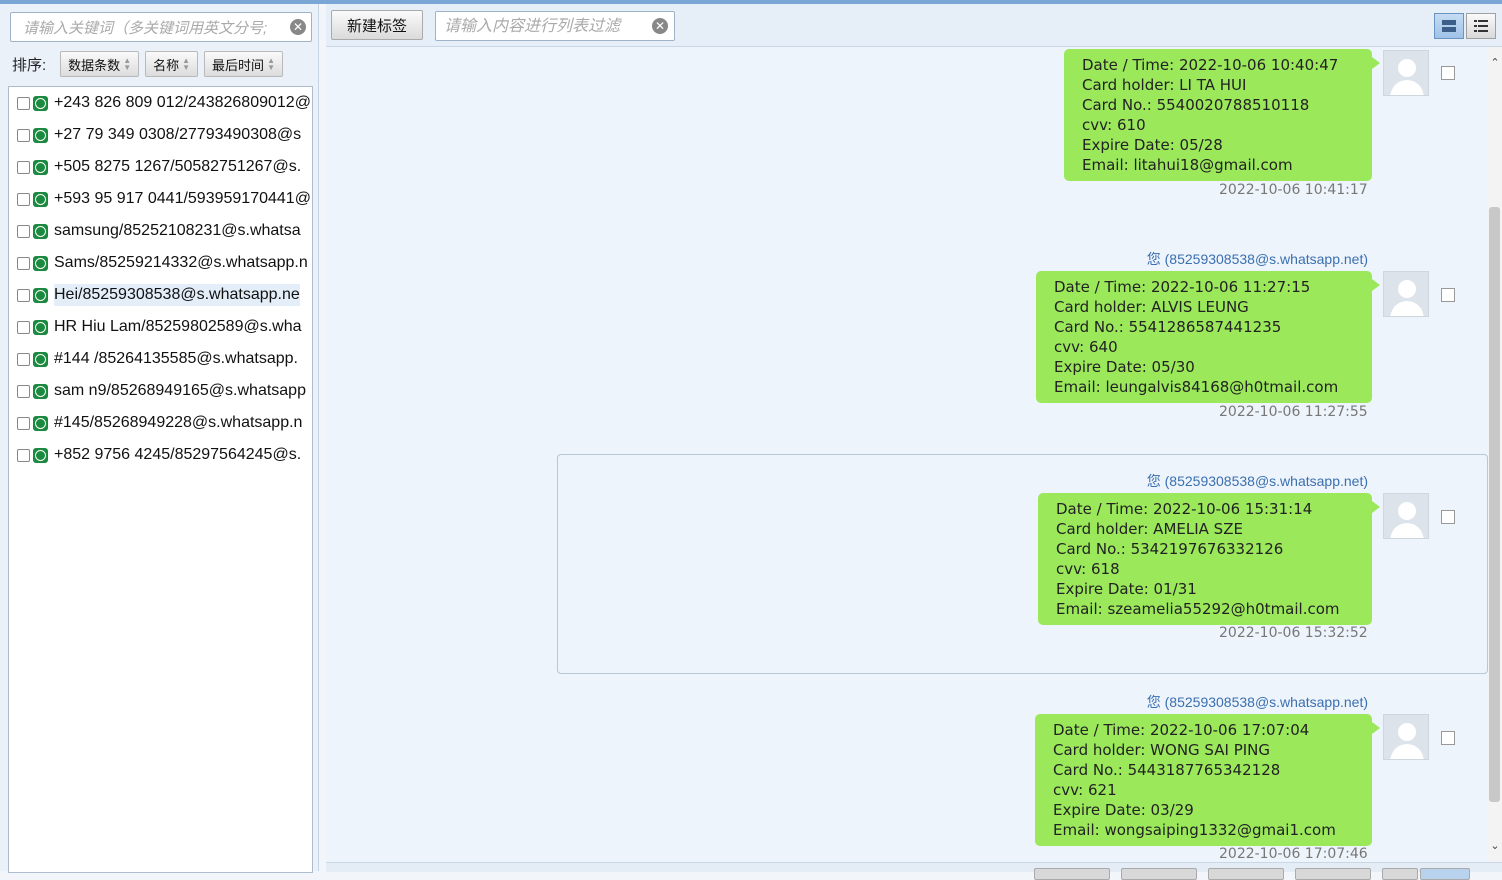 Image resolution: width=1502 pixels, height=880 pixels. Describe the element at coordinates (1168, 327) in the screenshot. I see `message-line: Card No.: 5541286587441235` at that location.